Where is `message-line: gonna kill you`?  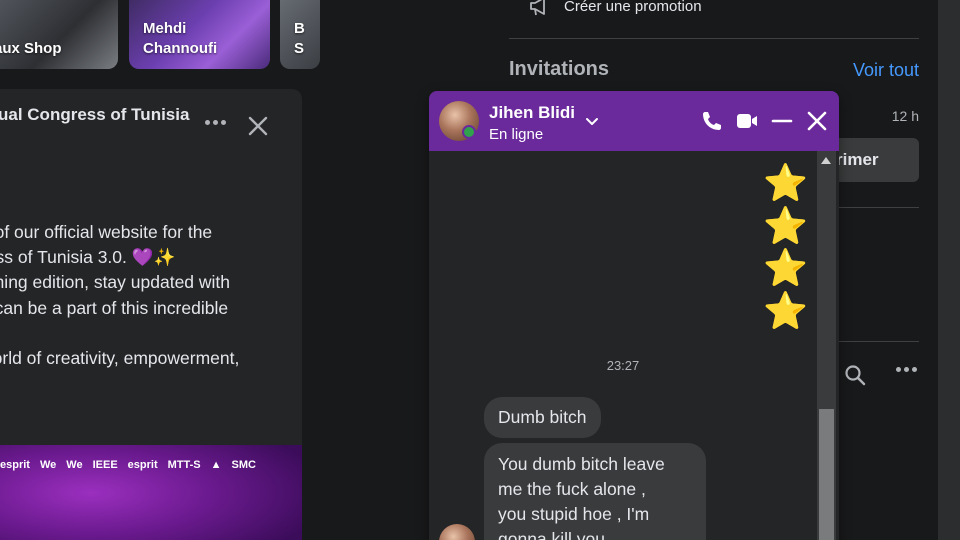 message-line: gonna kill you is located at coordinates (552, 534).